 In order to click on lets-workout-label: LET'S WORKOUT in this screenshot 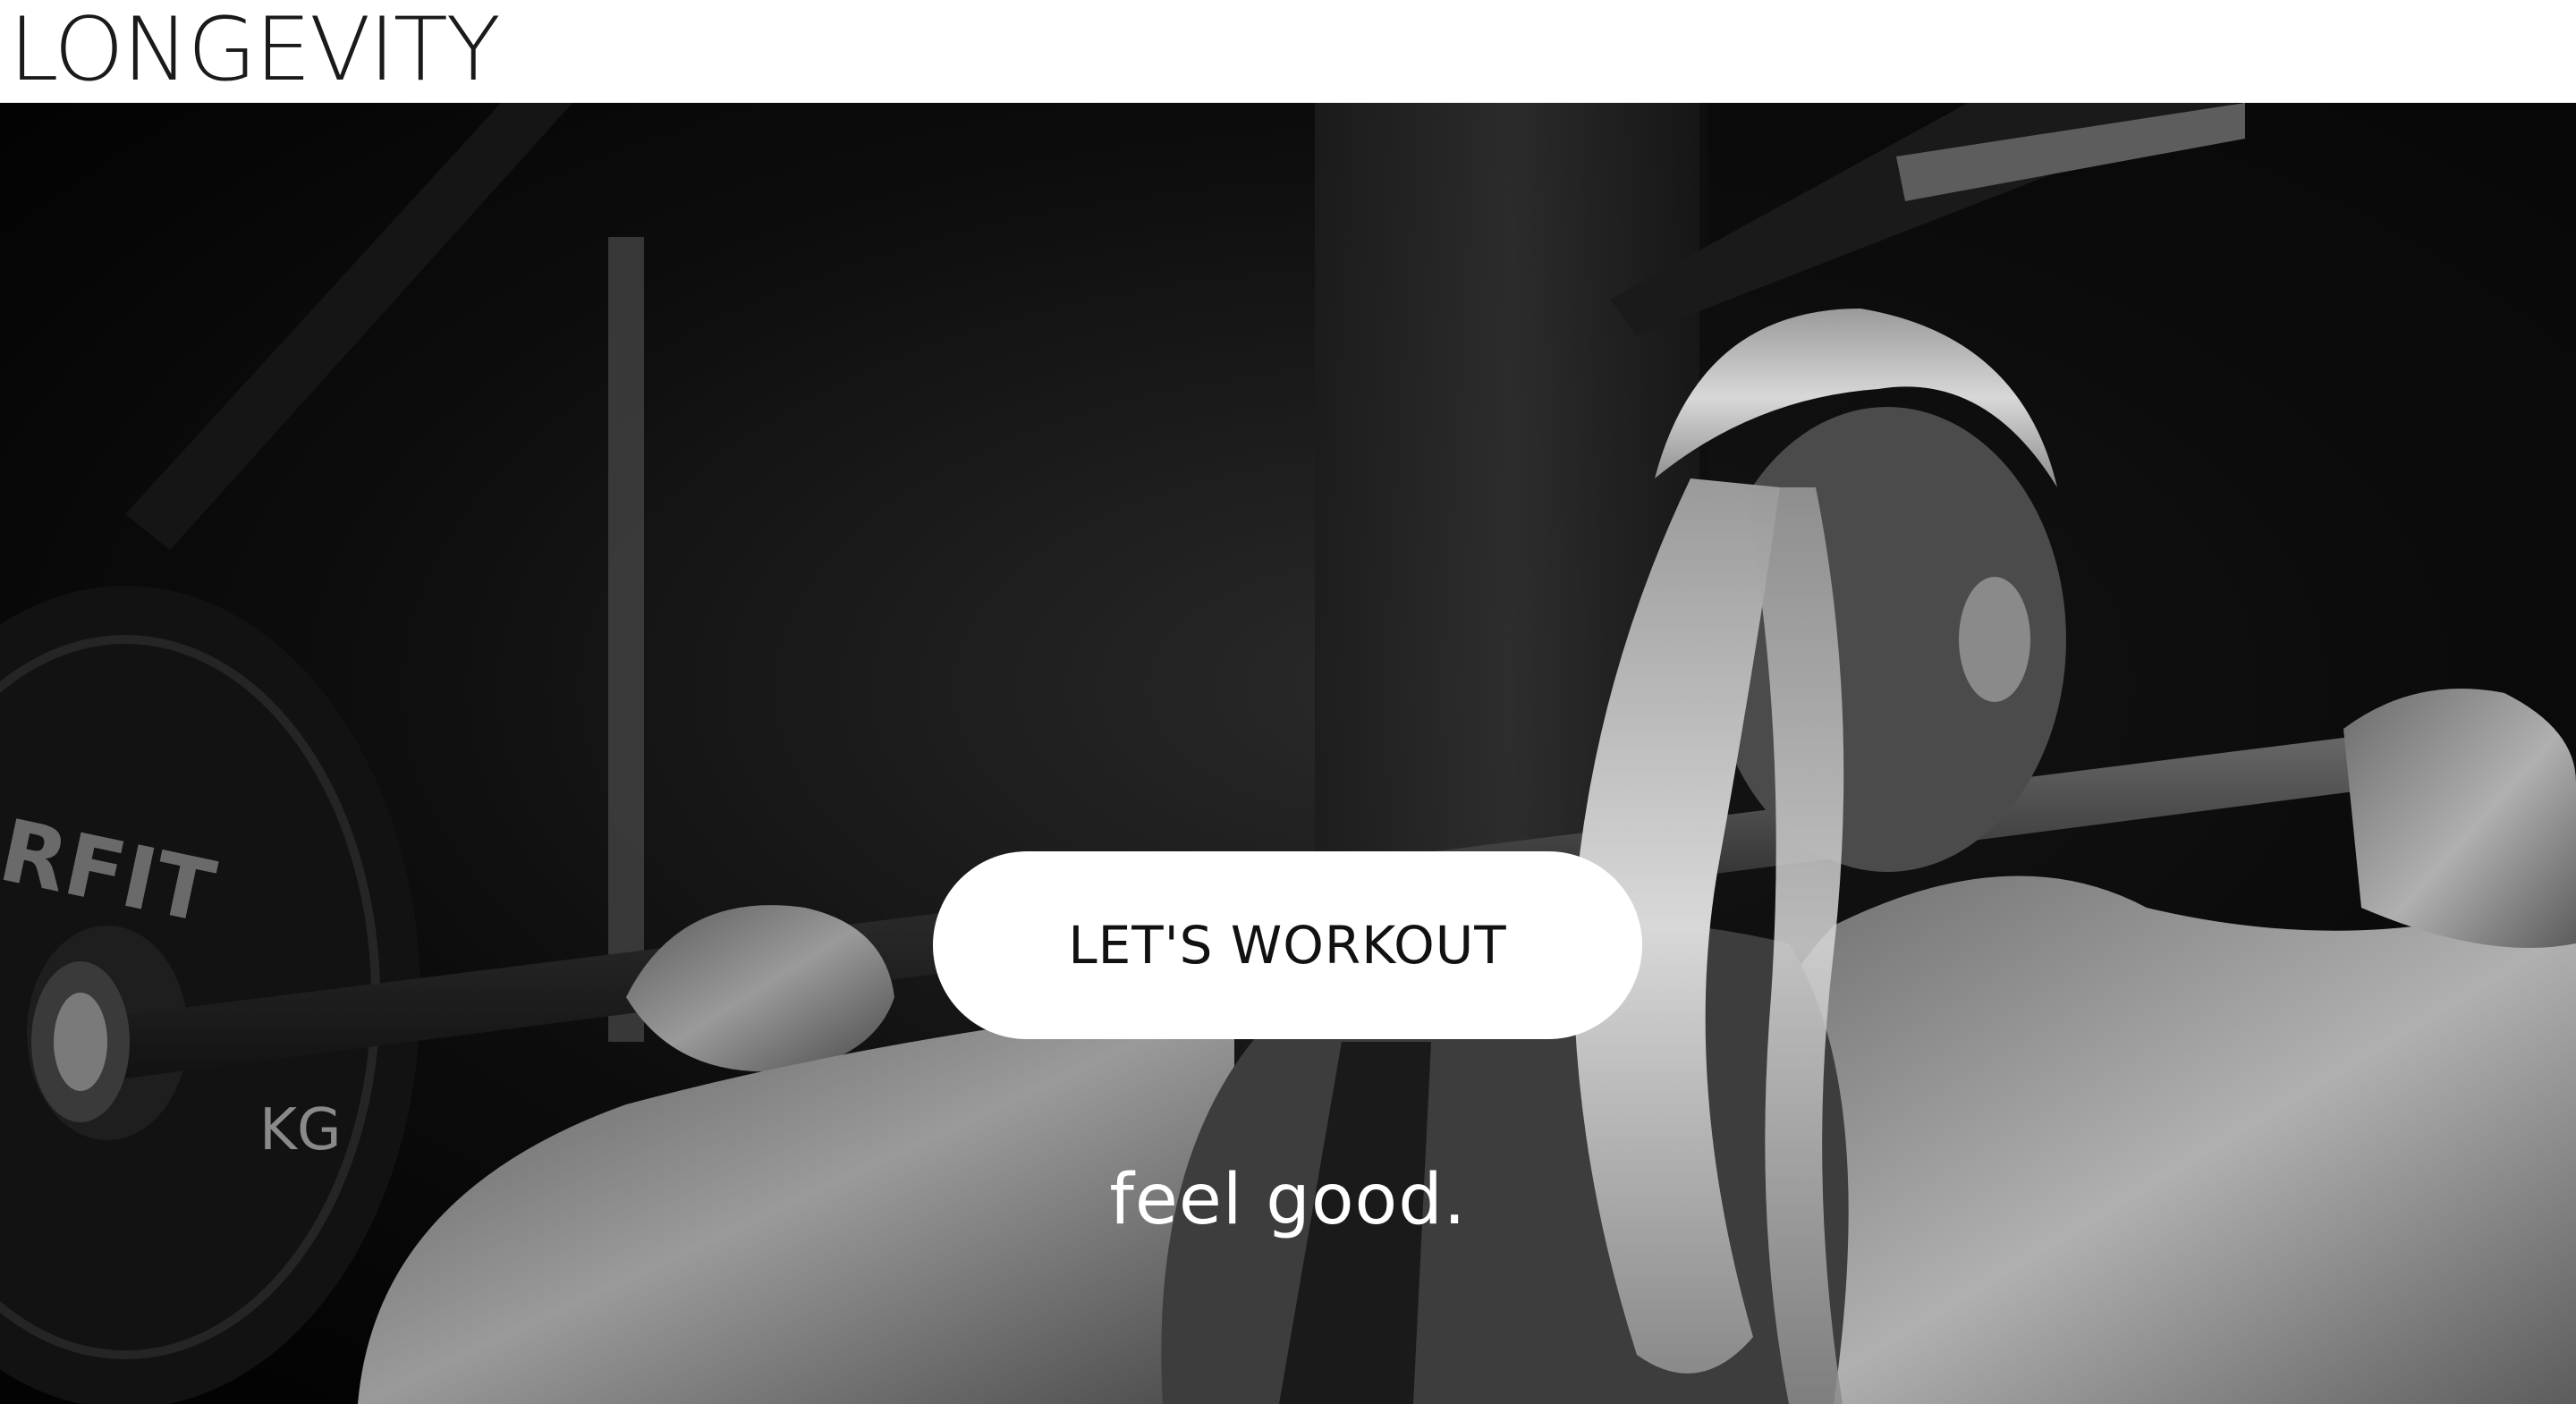, I will do `click(1287, 946)`.